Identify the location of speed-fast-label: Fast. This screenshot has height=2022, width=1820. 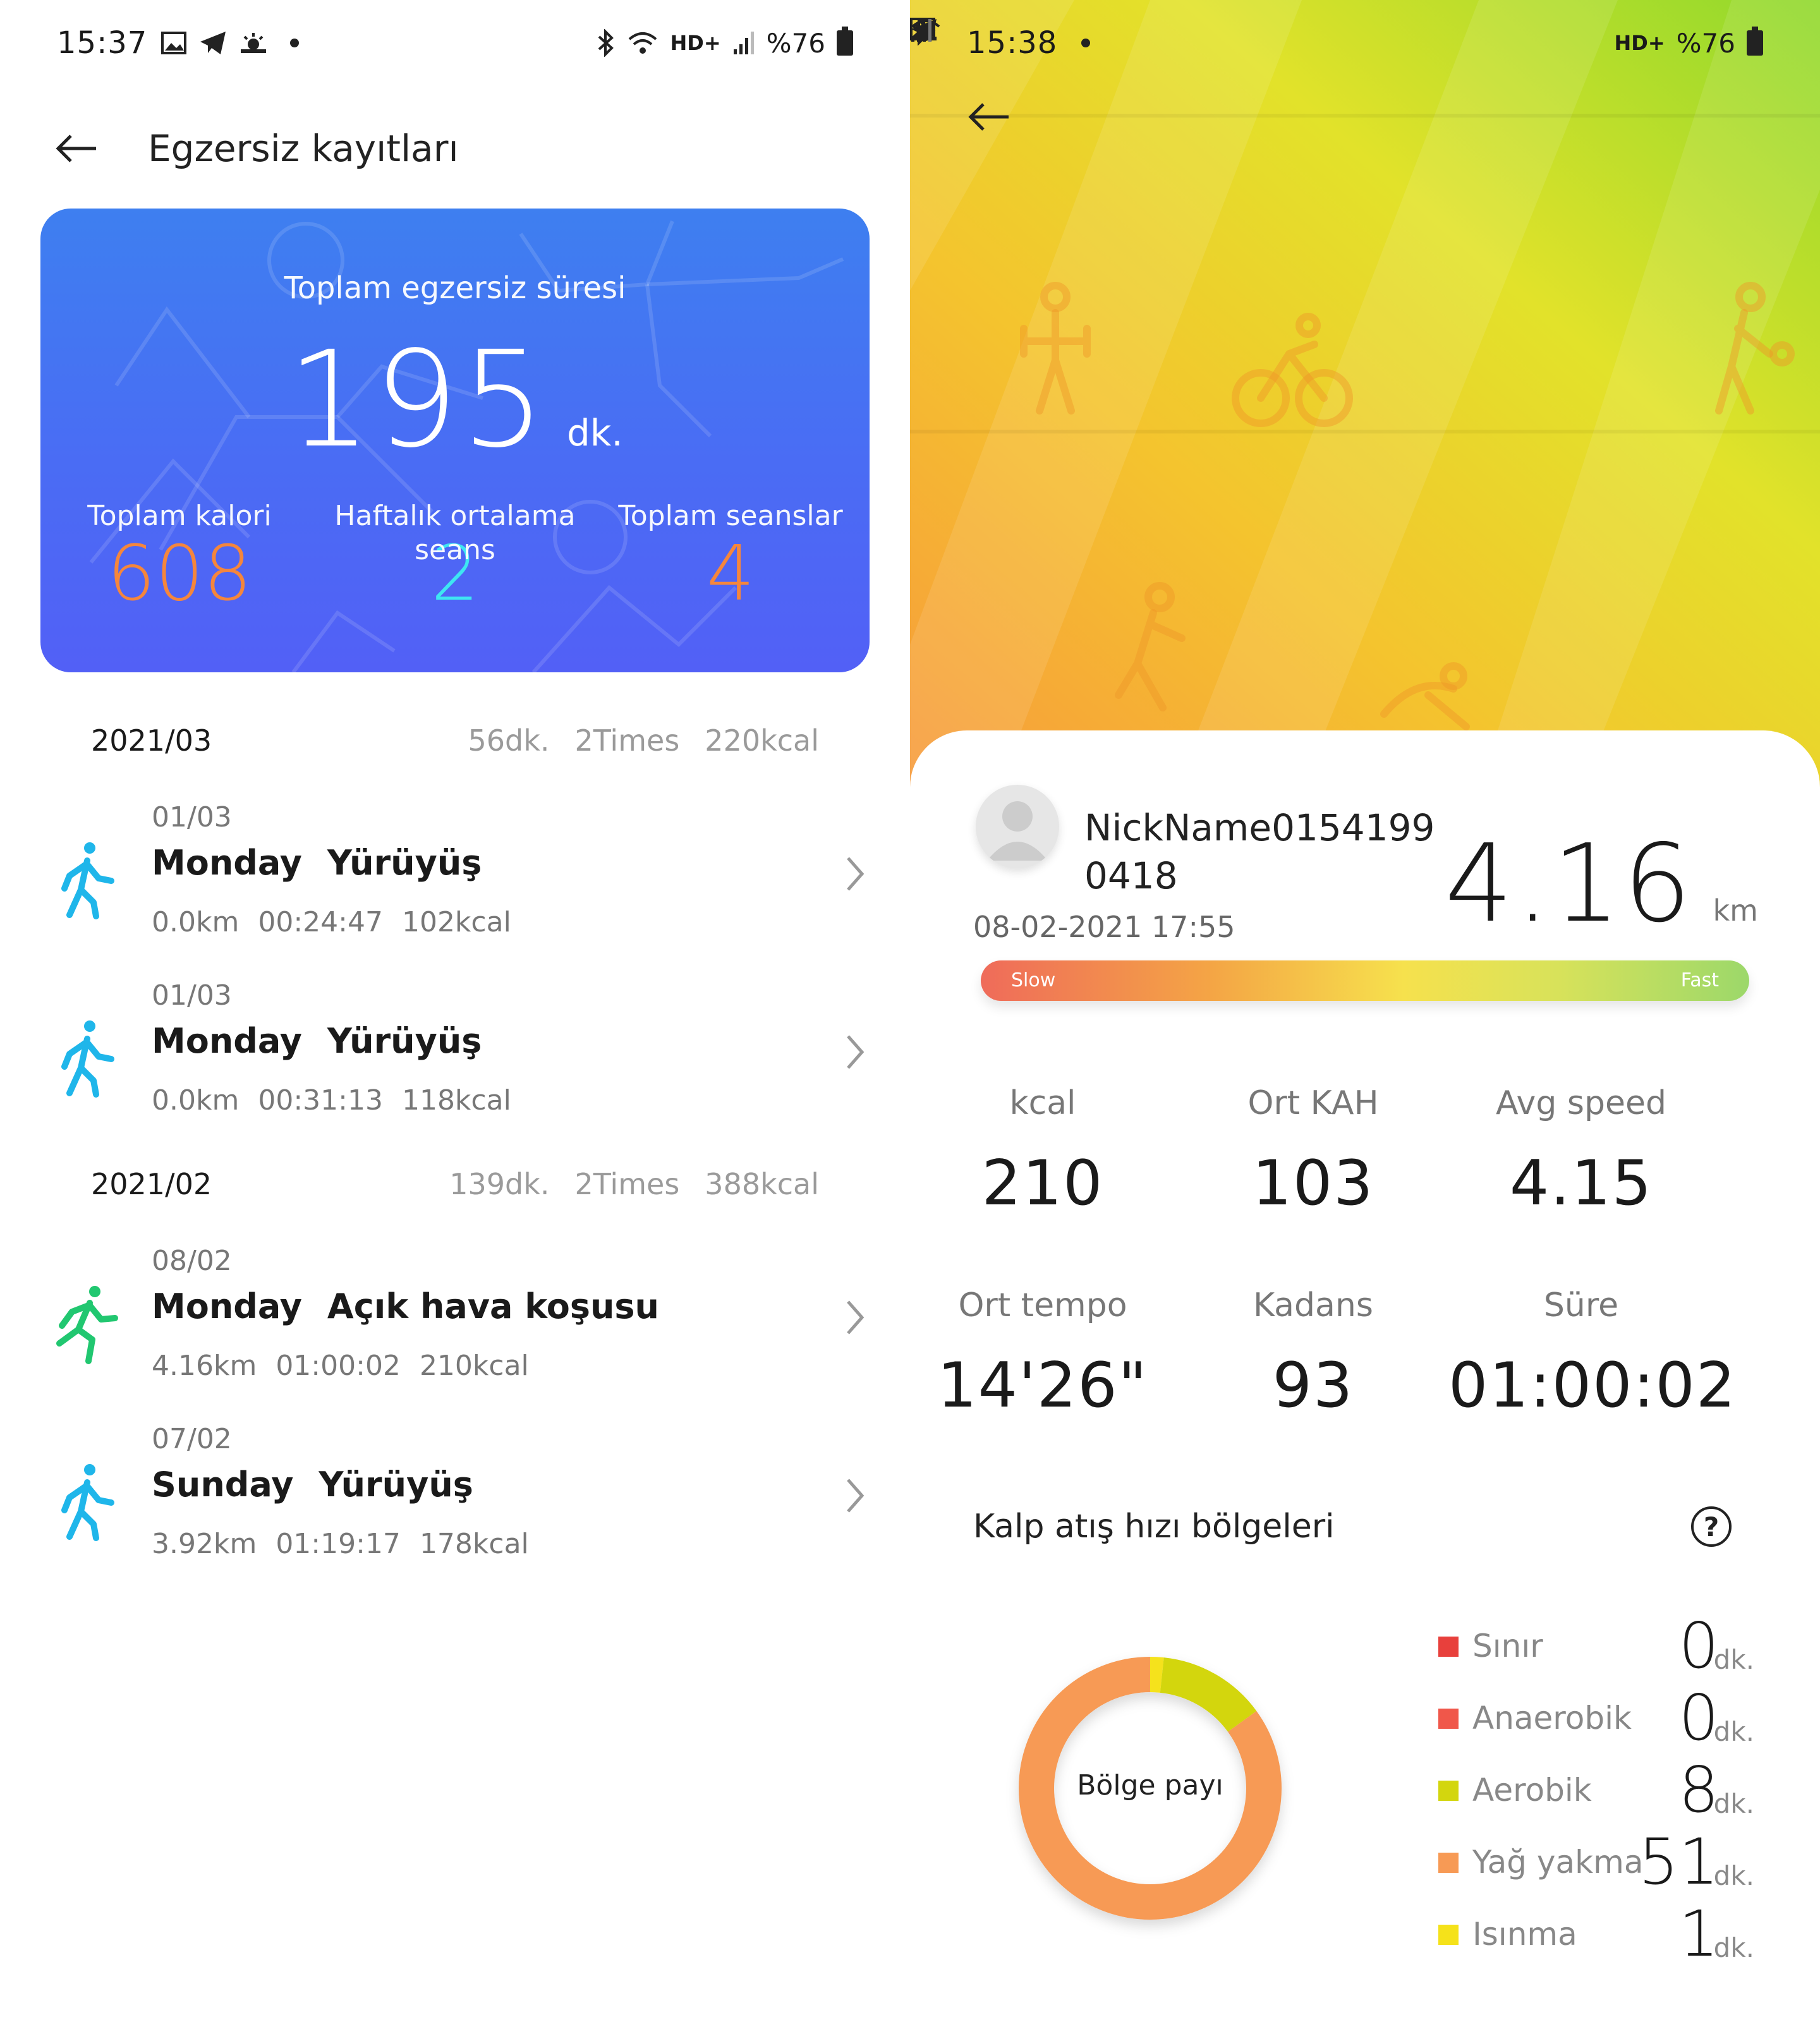
(1699, 980).